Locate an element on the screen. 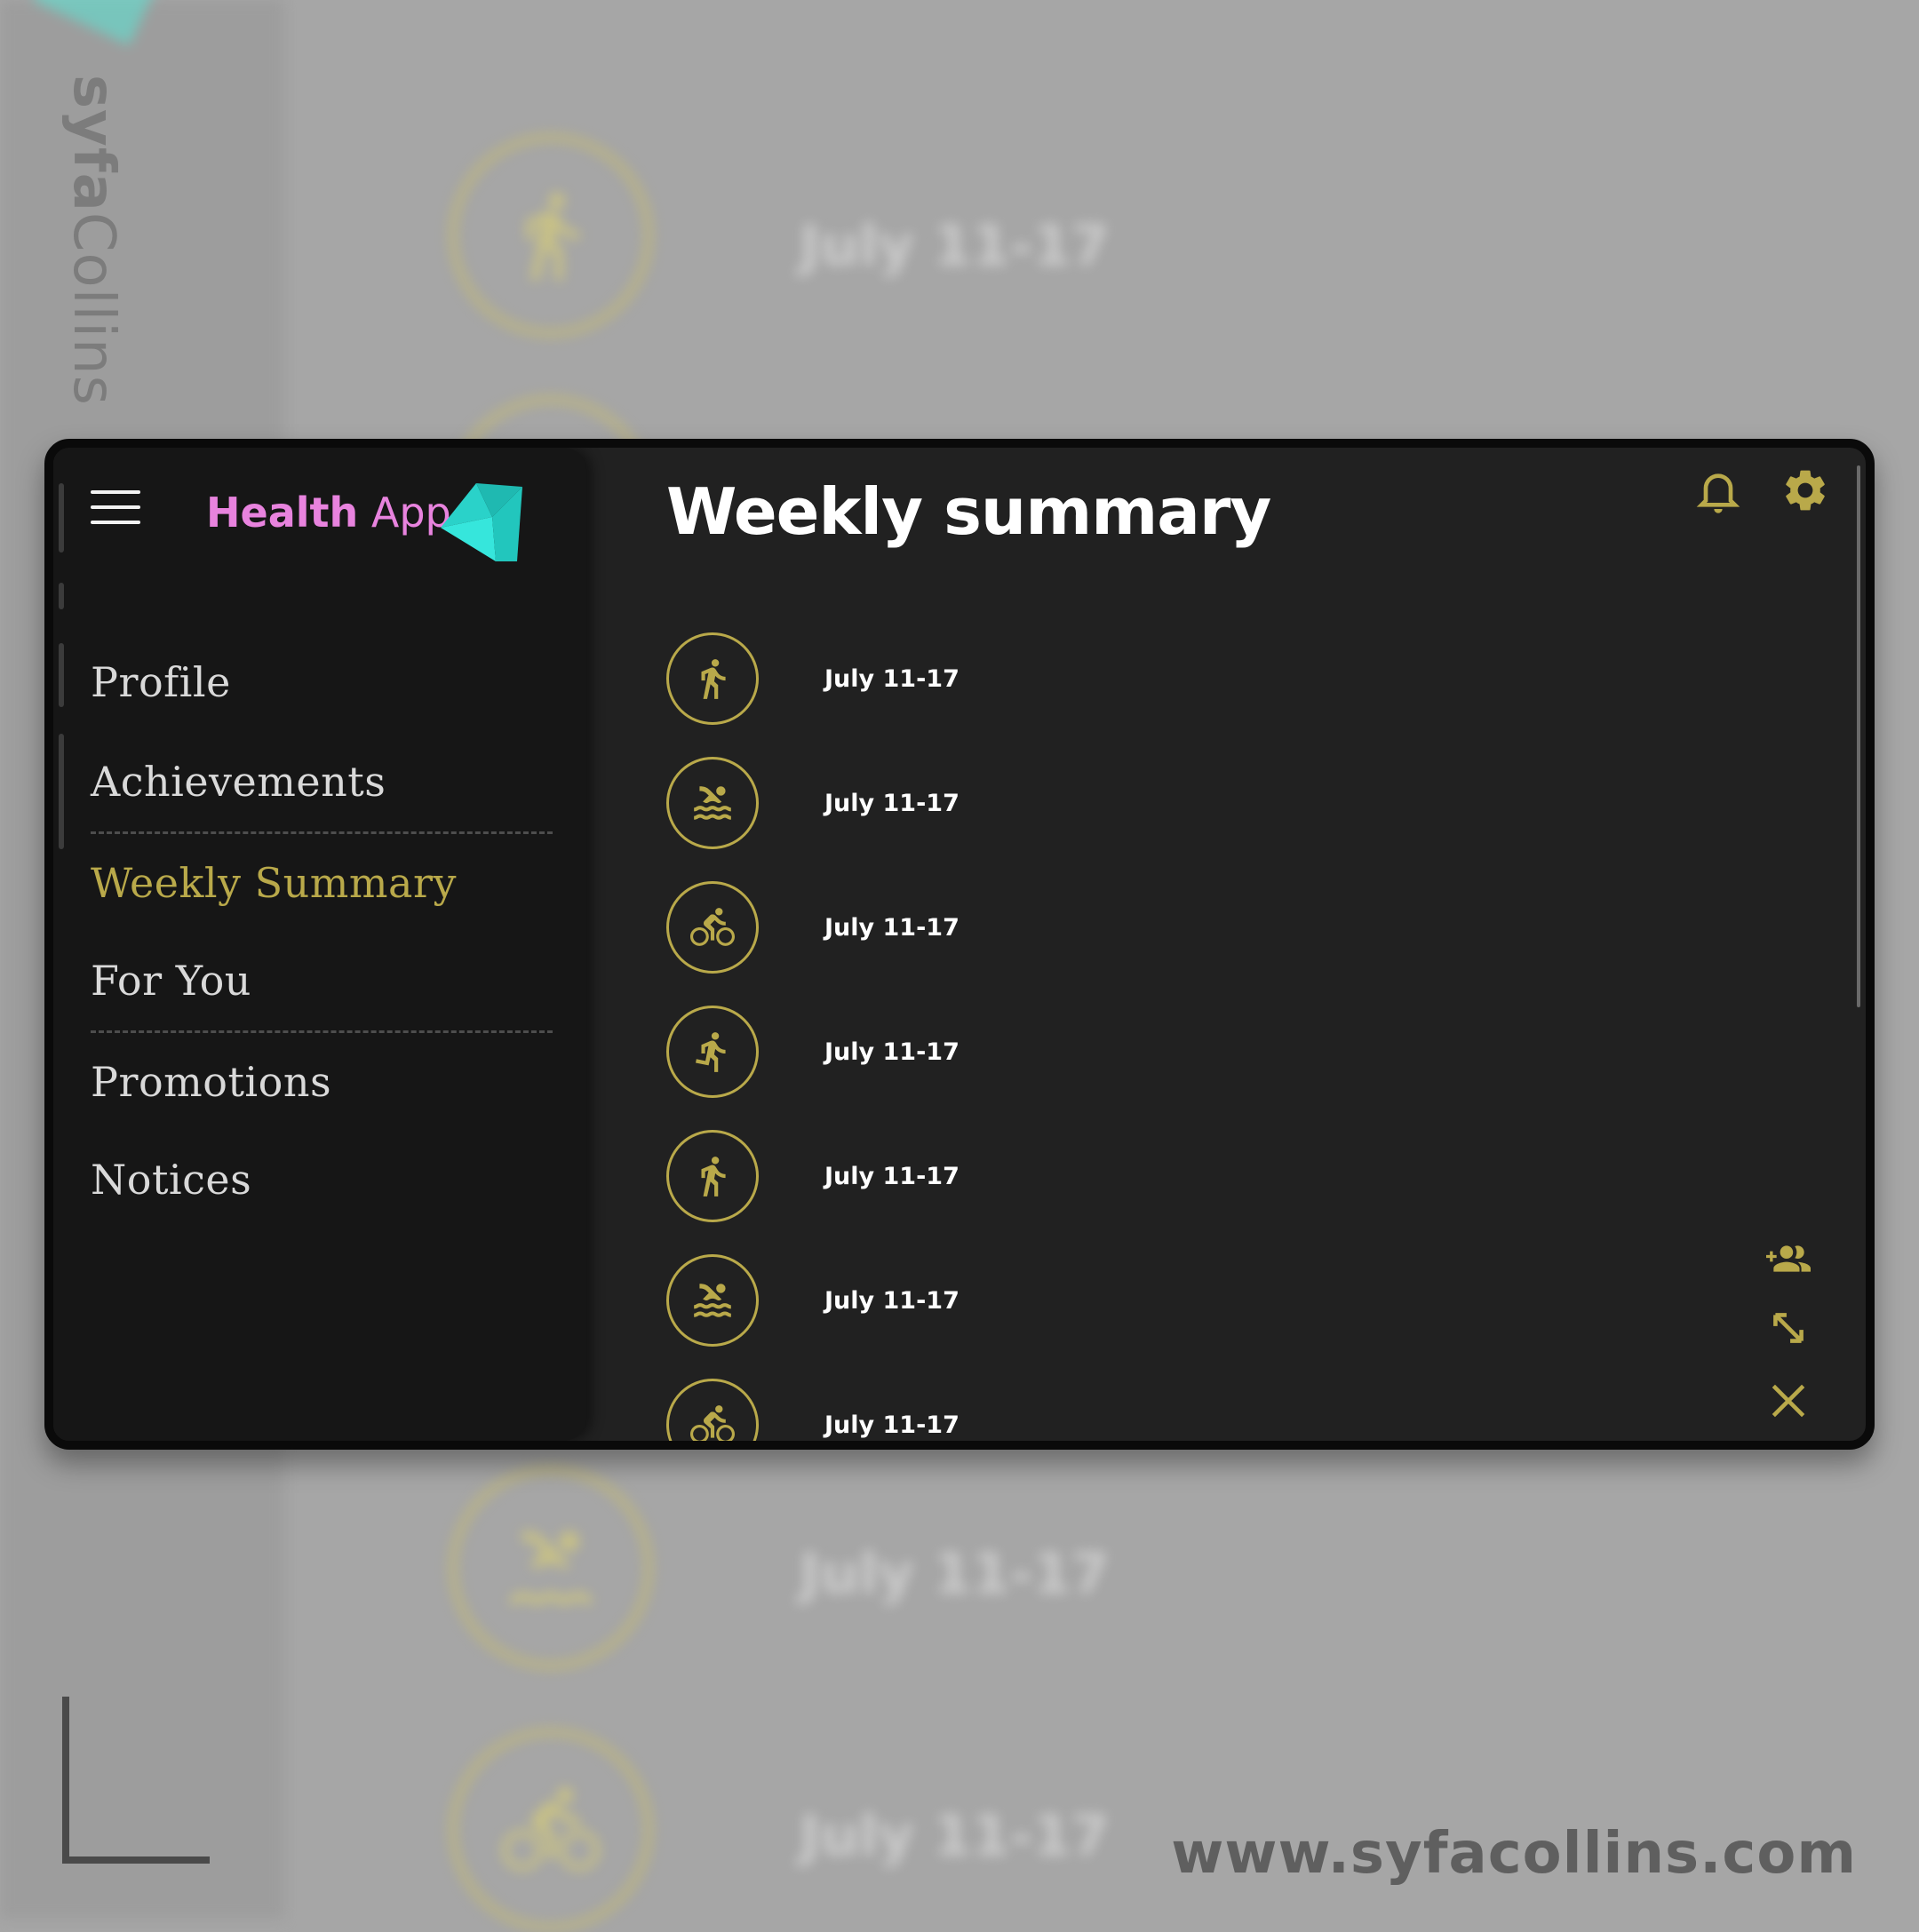 Image resolution: width=1919 pixels, height=1932 pixels. website-url: www.syfacollins.com is located at coordinates (1514, 1854).